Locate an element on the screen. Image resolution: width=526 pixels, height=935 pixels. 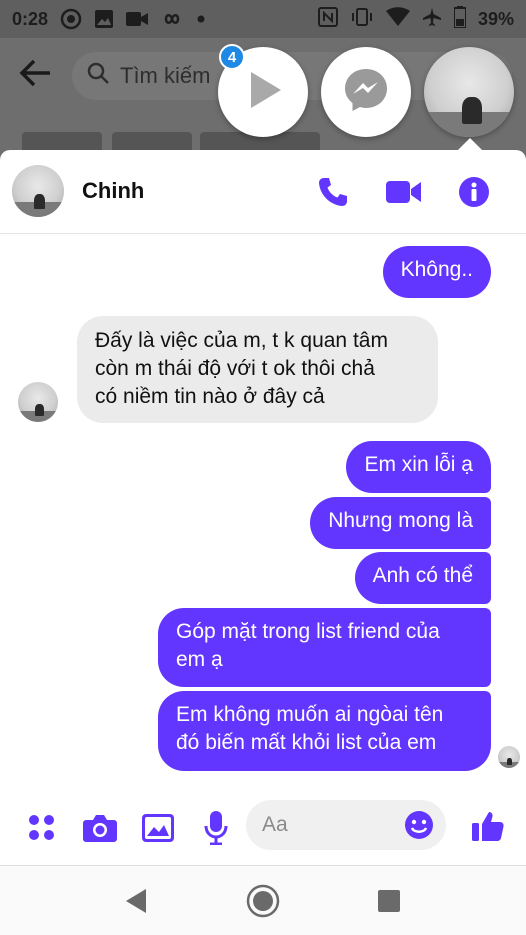
infinity-icon is located at coordinates (172, 19).